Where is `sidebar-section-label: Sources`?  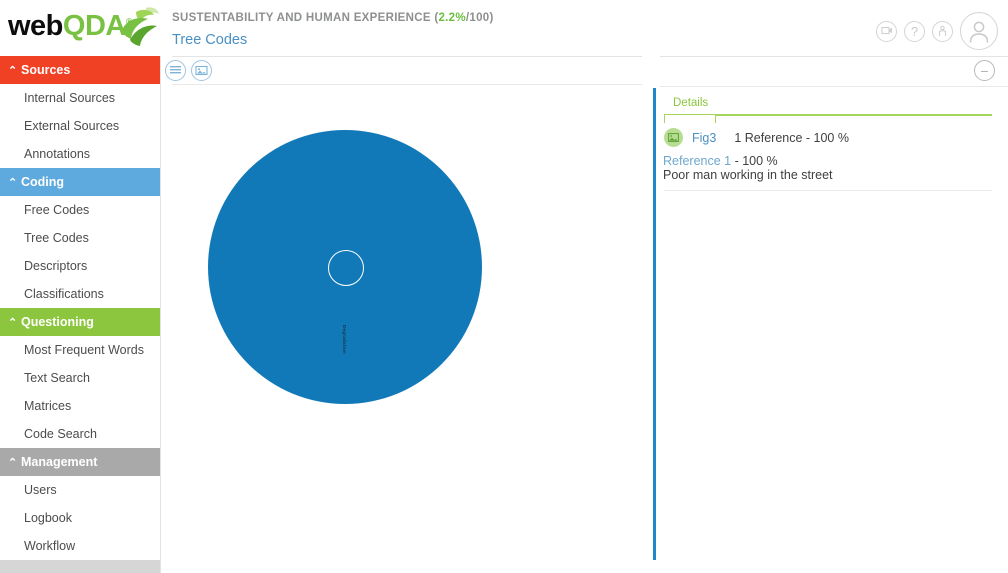
sidebar-section-label: Sources is located at coordinates (46, 70).